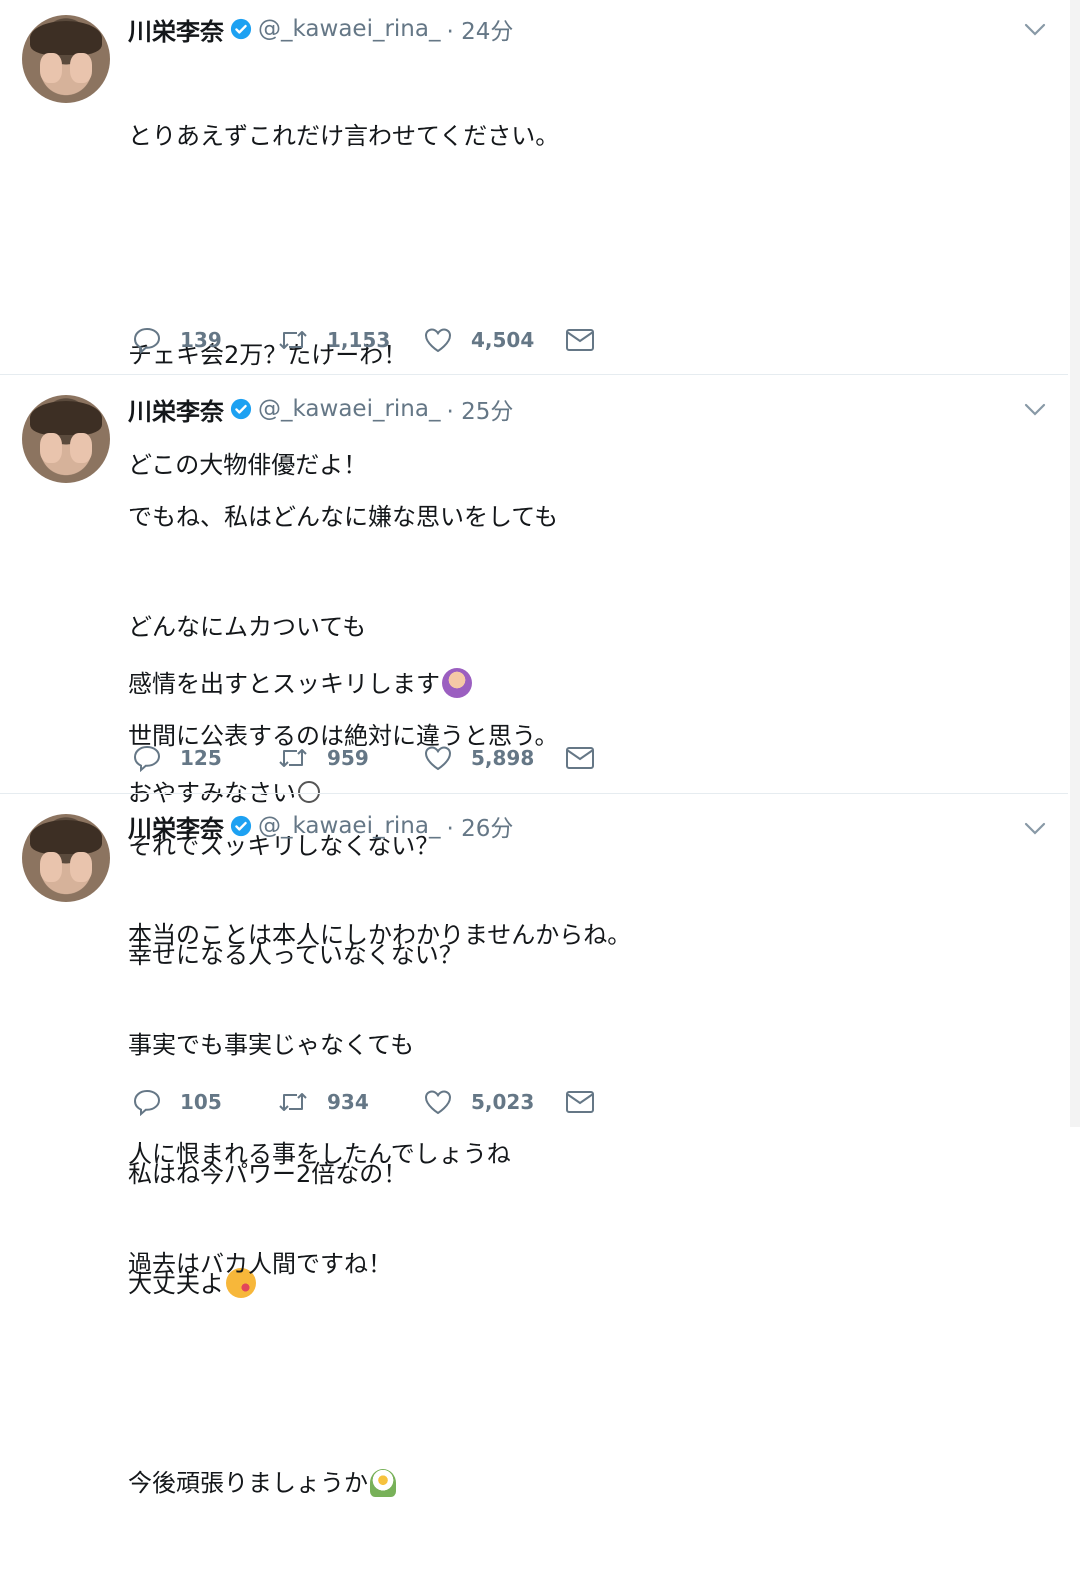  Describe the element at coordinates (503, 1102) in the screenshot. I see `like-count: 5,023` at that location.